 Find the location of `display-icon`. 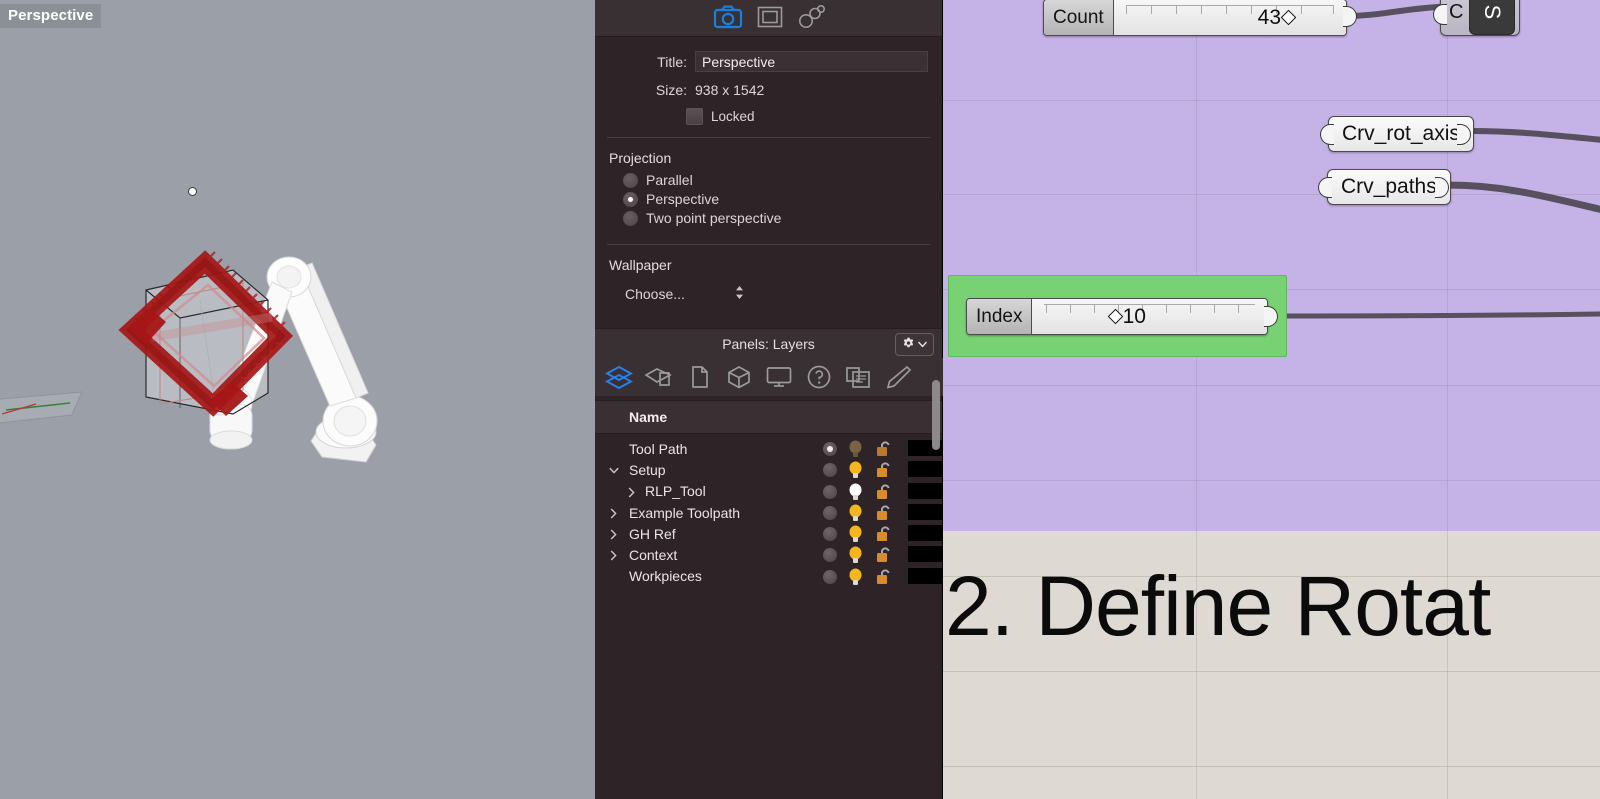

display-icon is located at coordinates (779, 377).